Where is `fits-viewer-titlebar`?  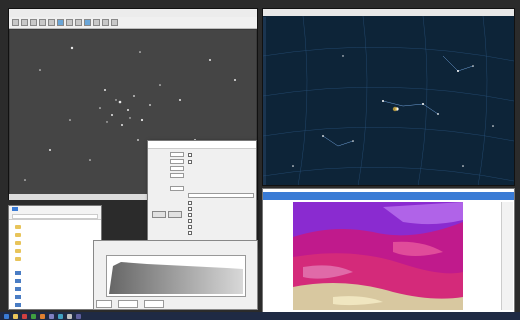 fits-viewer-titlebar is located at coordinates (133, 13).